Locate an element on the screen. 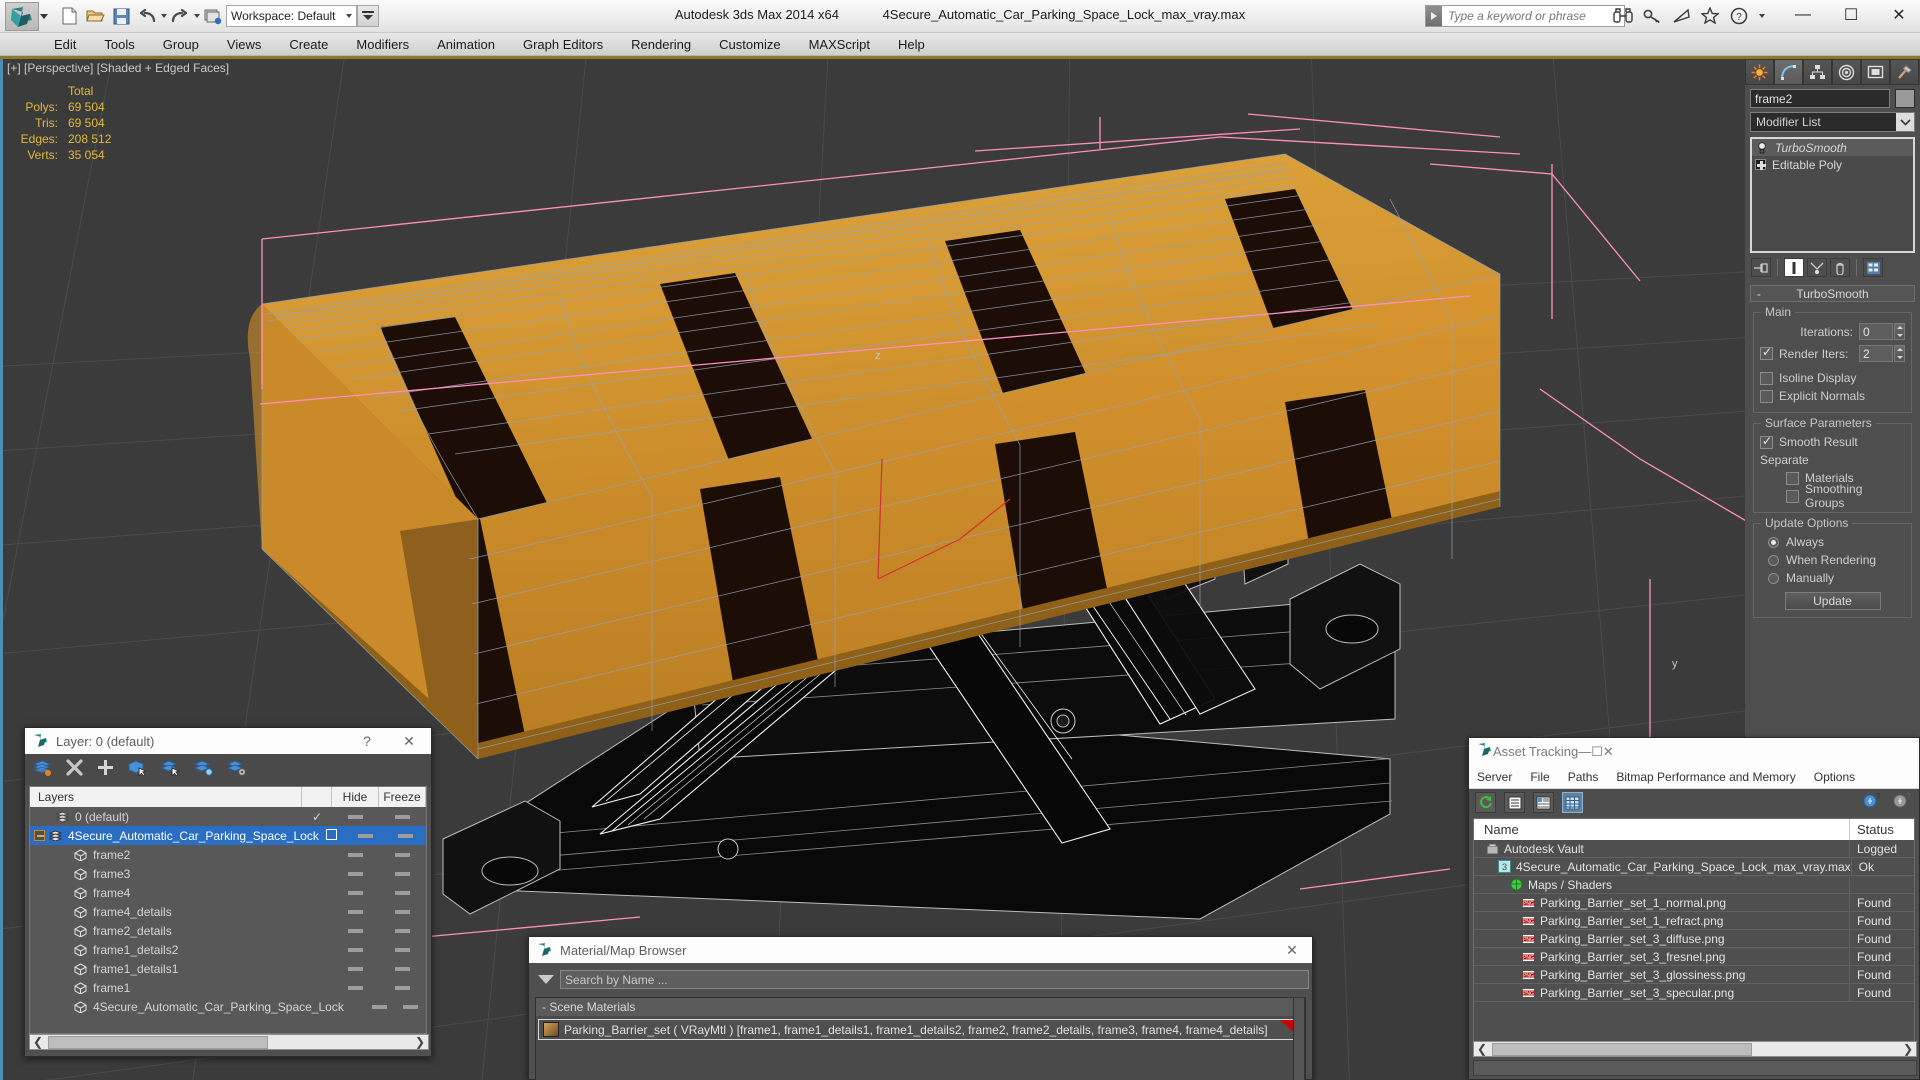  layer-properties-icon is located at coordinates (236, 770).